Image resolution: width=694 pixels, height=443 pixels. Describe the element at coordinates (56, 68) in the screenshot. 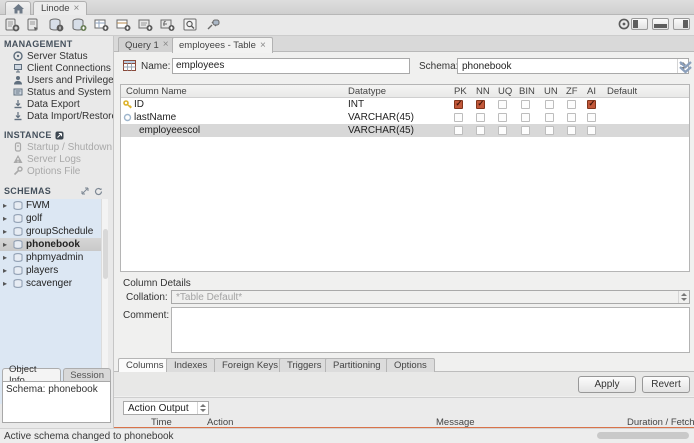

I see `sidebar-item-client-connections: Client Connections` at that location.